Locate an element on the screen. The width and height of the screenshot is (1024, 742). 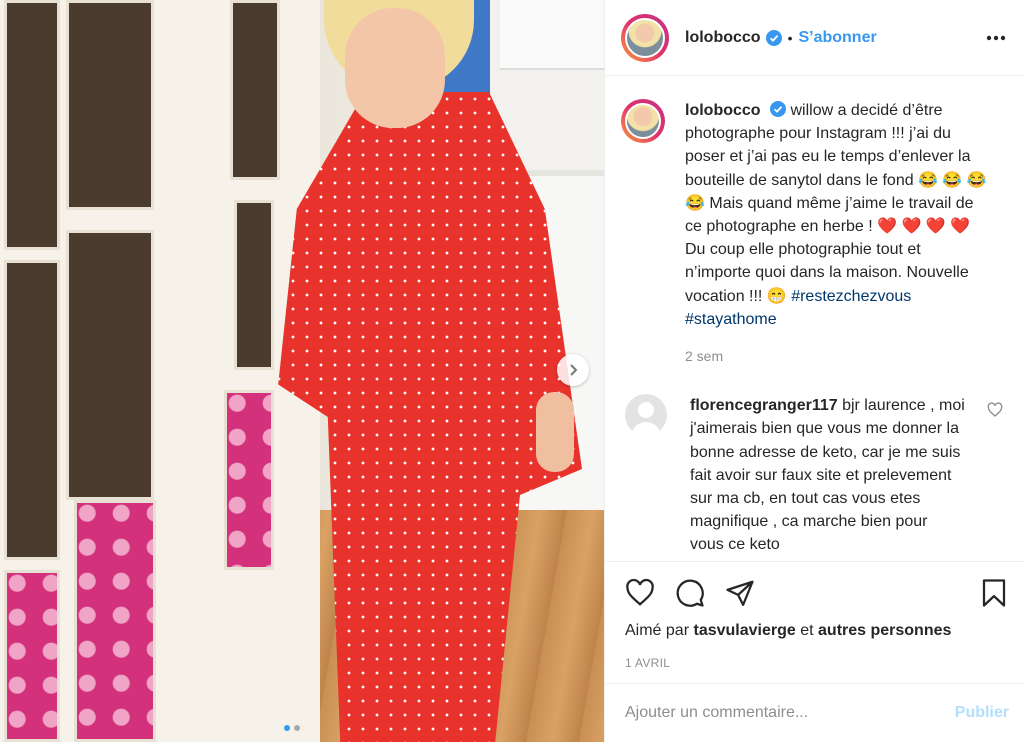
chevron-right-icon is located at coordinates (573, 370).